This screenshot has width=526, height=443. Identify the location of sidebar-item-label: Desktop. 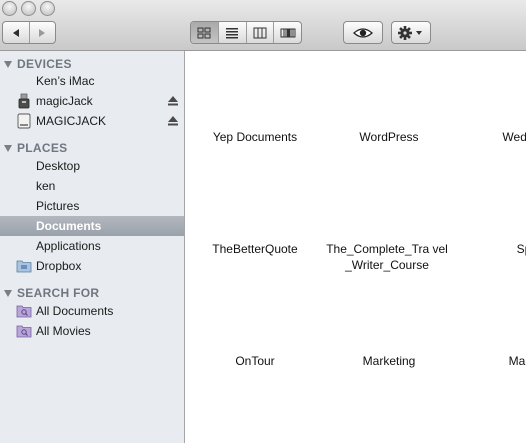
(58, 166).